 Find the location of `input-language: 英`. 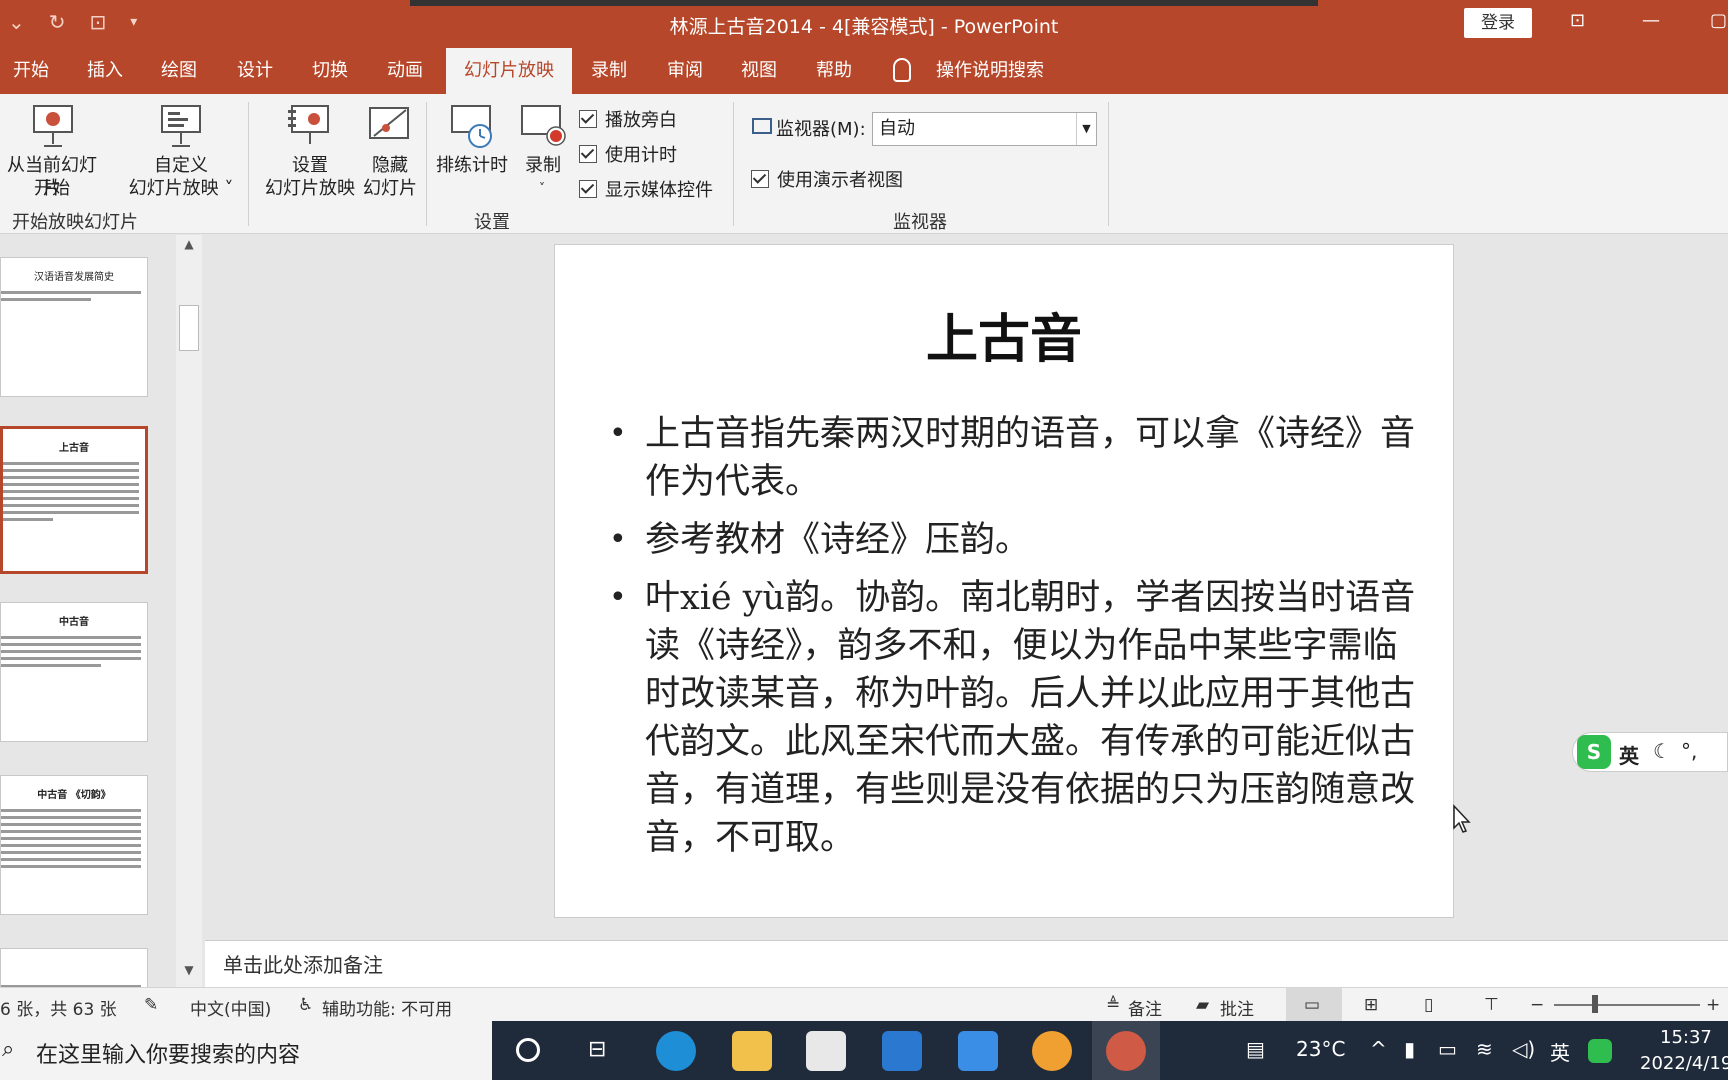

input-language: 英 is located at coordinates (1560, 1051).